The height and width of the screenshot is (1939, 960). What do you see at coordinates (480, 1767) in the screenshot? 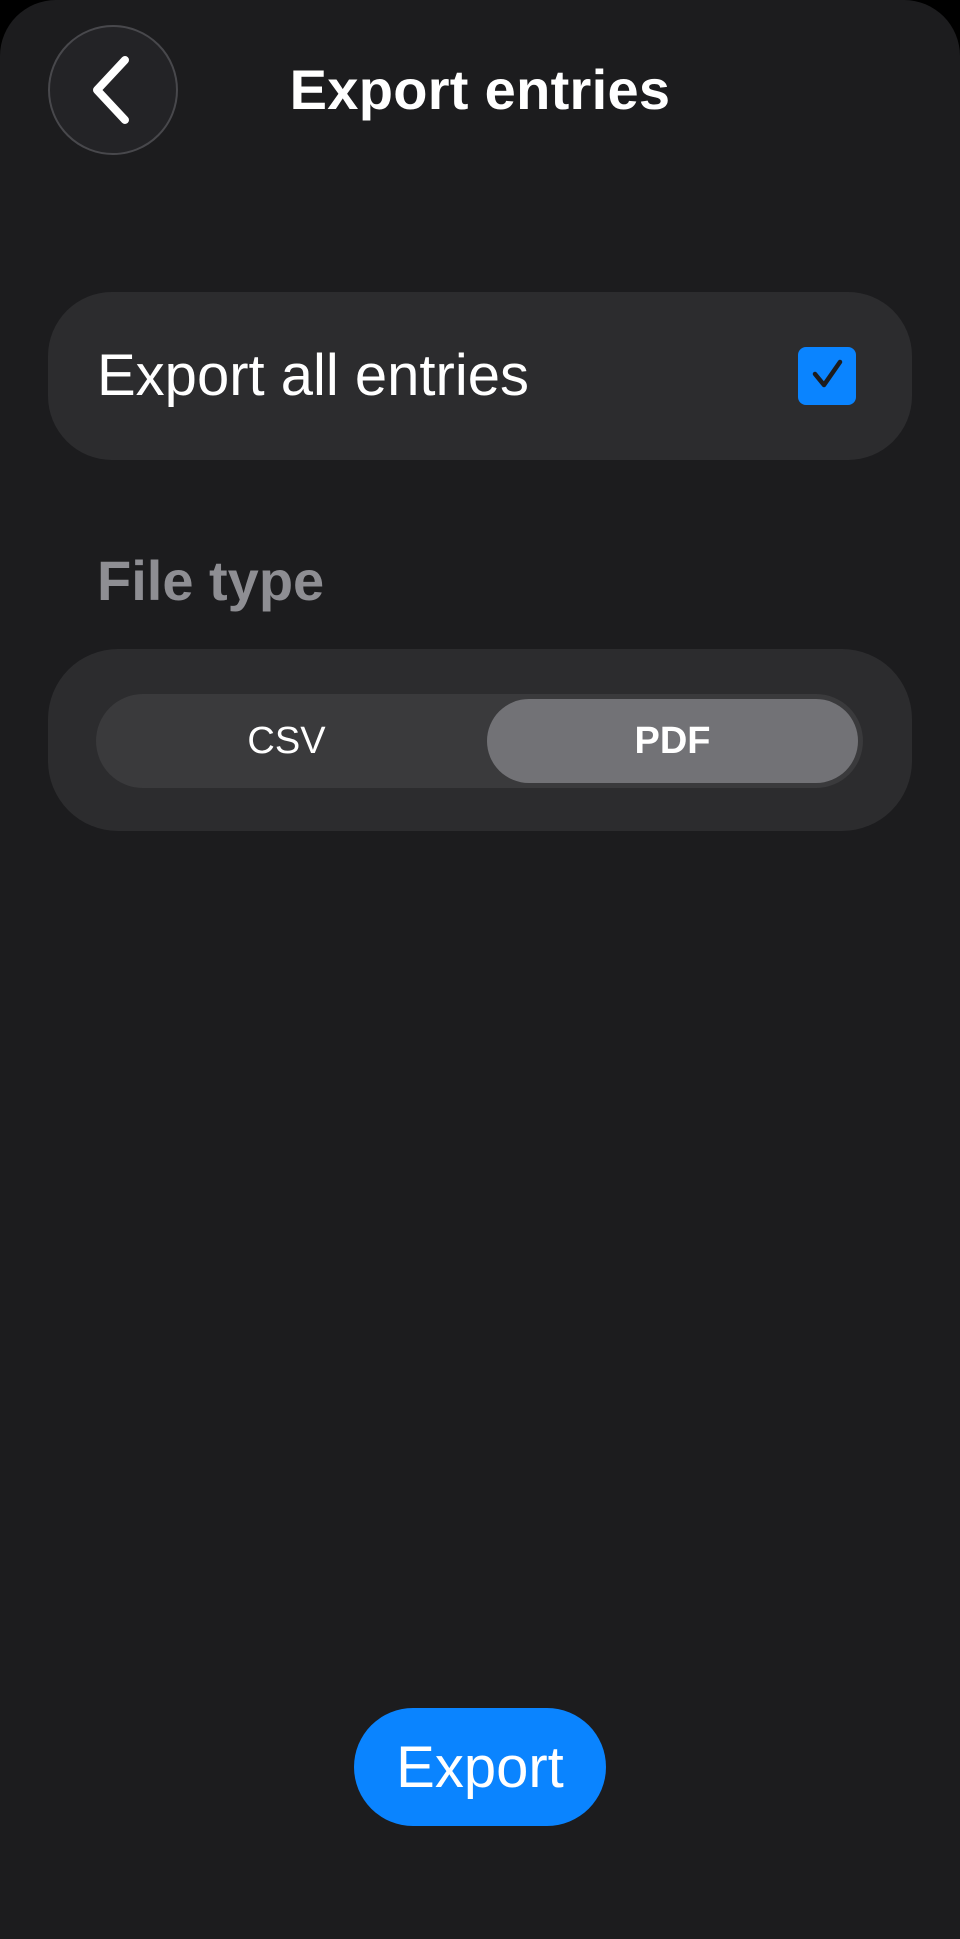
I see `export-button: Export` at bounding box center [480, 1767].